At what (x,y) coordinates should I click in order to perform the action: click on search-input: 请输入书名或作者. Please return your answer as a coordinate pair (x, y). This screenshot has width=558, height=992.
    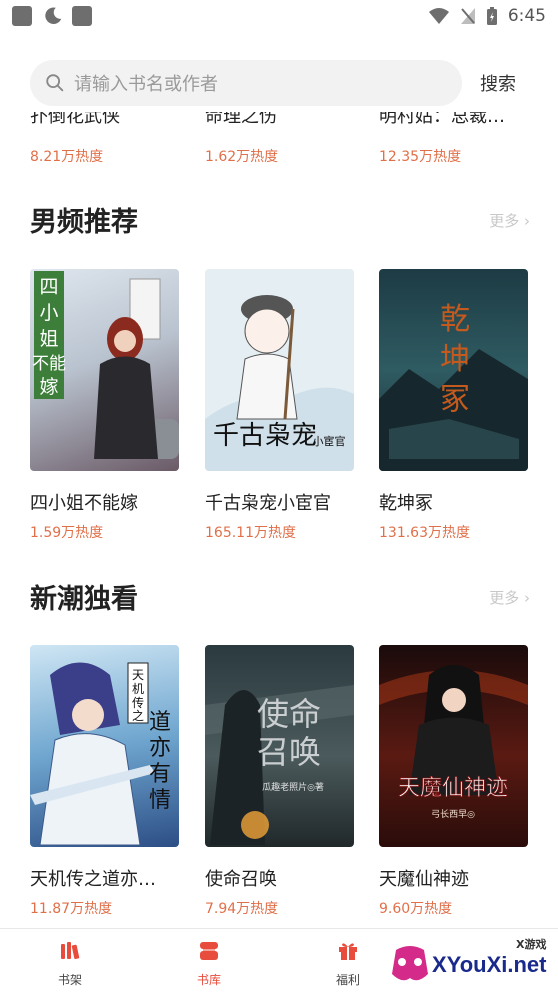
    Looking at the image, I should click on (246, 83).